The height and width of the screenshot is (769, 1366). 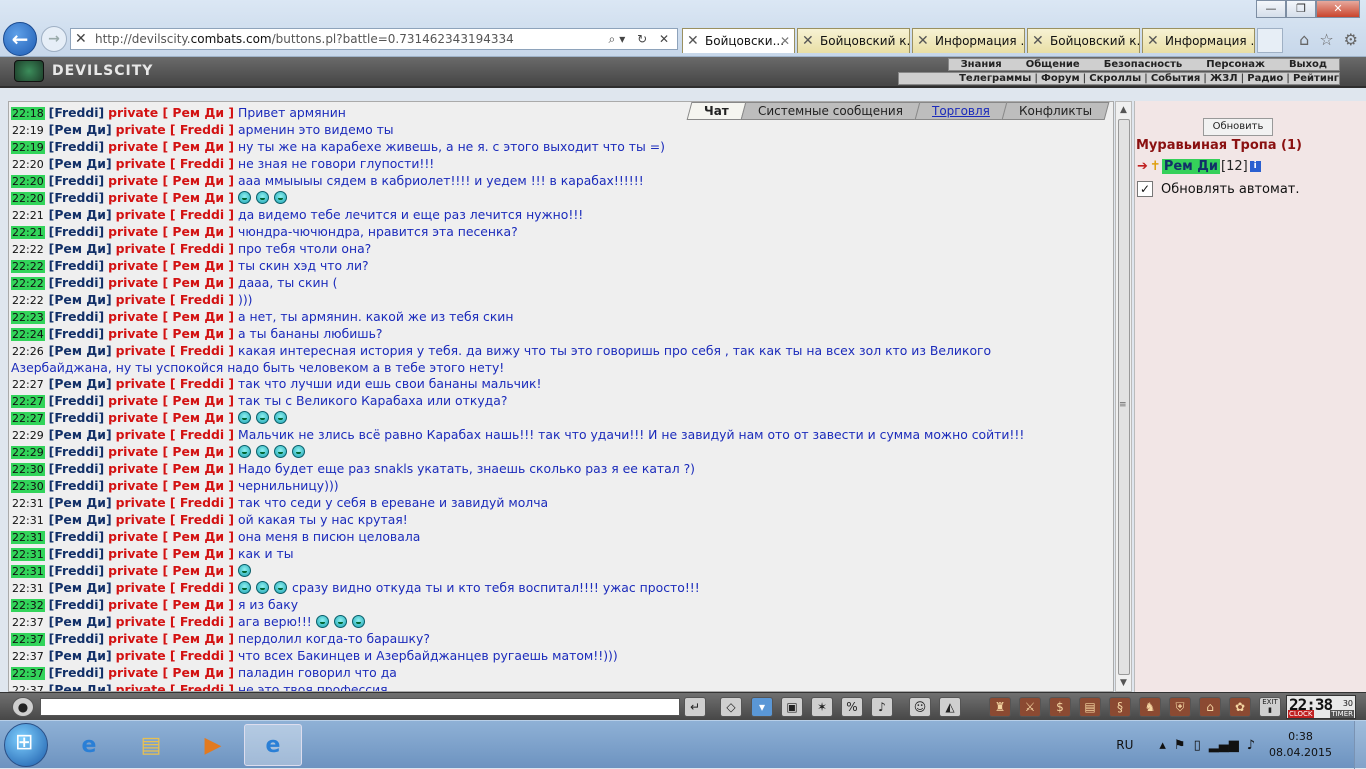 I want to click on ie-active-taskbar-icon: e, so click(x=273, y=745).